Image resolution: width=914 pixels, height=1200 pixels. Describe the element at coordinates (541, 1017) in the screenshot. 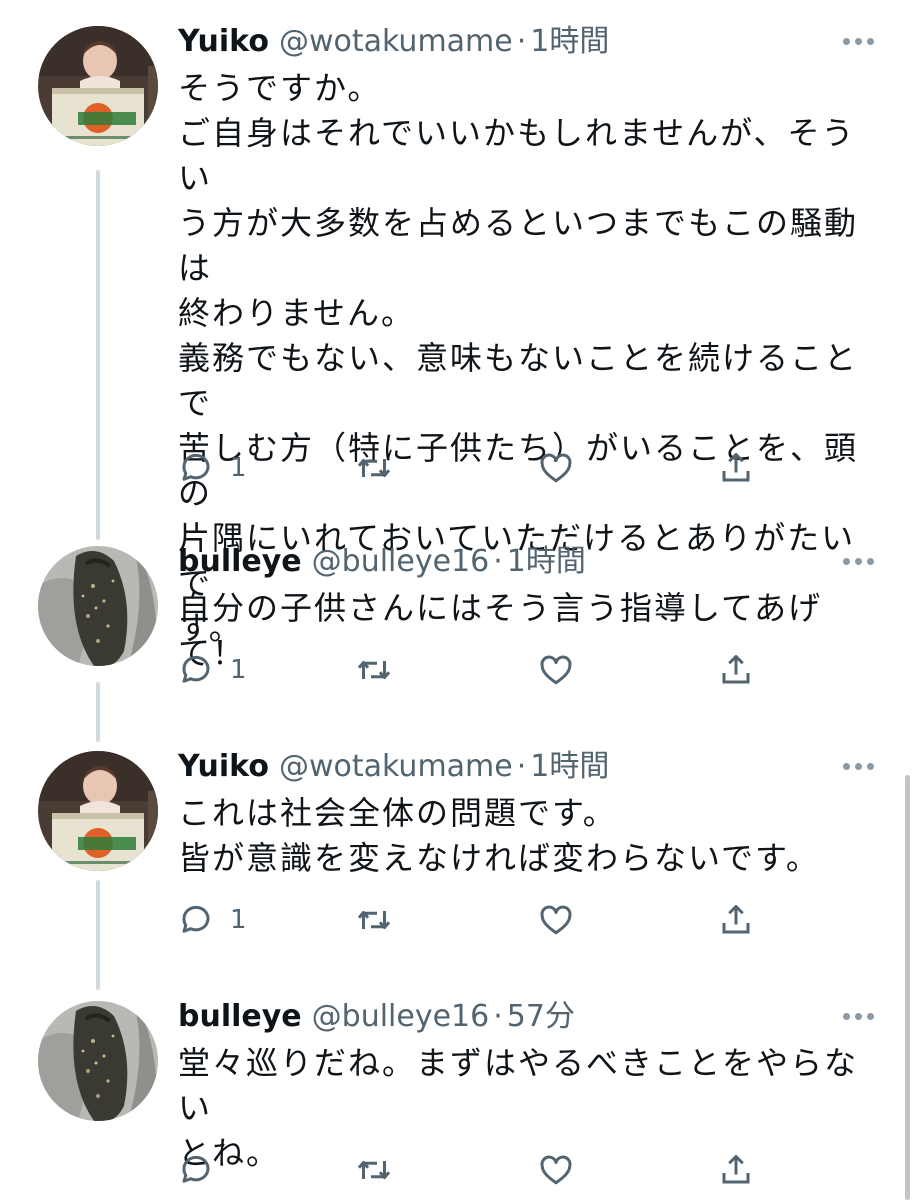

I see `timestamp: 57分` at that location.